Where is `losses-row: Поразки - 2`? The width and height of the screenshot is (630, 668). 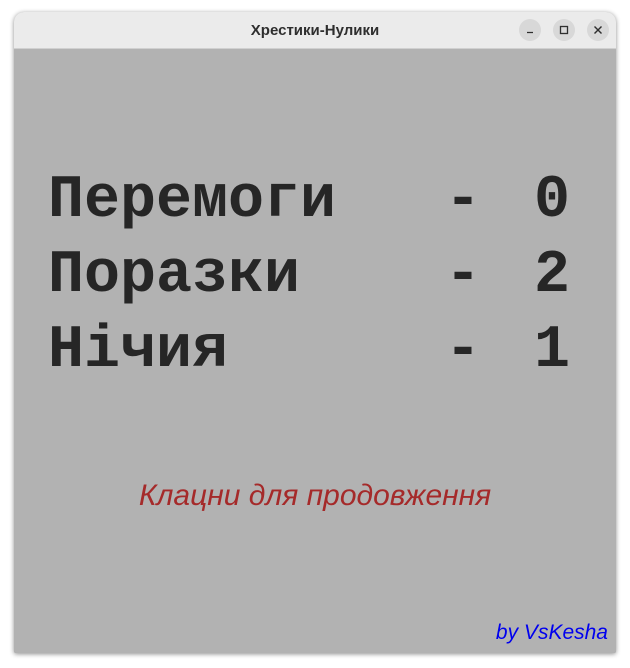
losses-row: Поразки - 2 is located at coordinates (318, 276).